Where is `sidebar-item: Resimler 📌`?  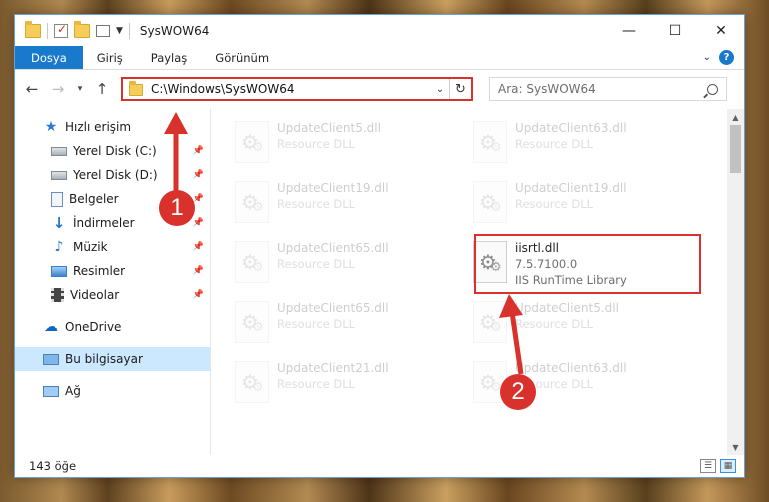
sidebar-item: Resimler 📌 is located at coordinates (112, 271).